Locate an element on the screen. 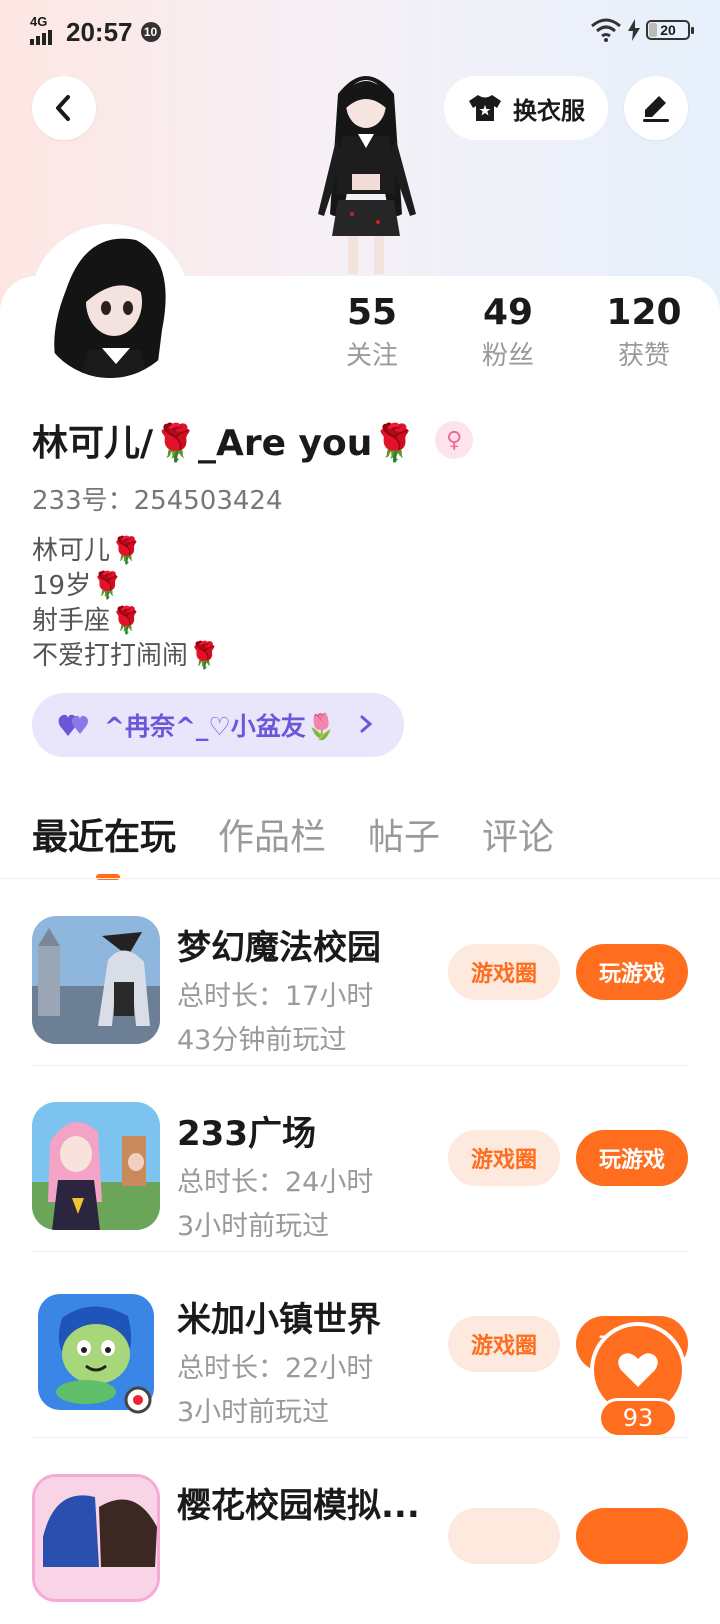 The image size is (720, 1624). tab-posts: 帖子 is located at coordinates (404, 834).